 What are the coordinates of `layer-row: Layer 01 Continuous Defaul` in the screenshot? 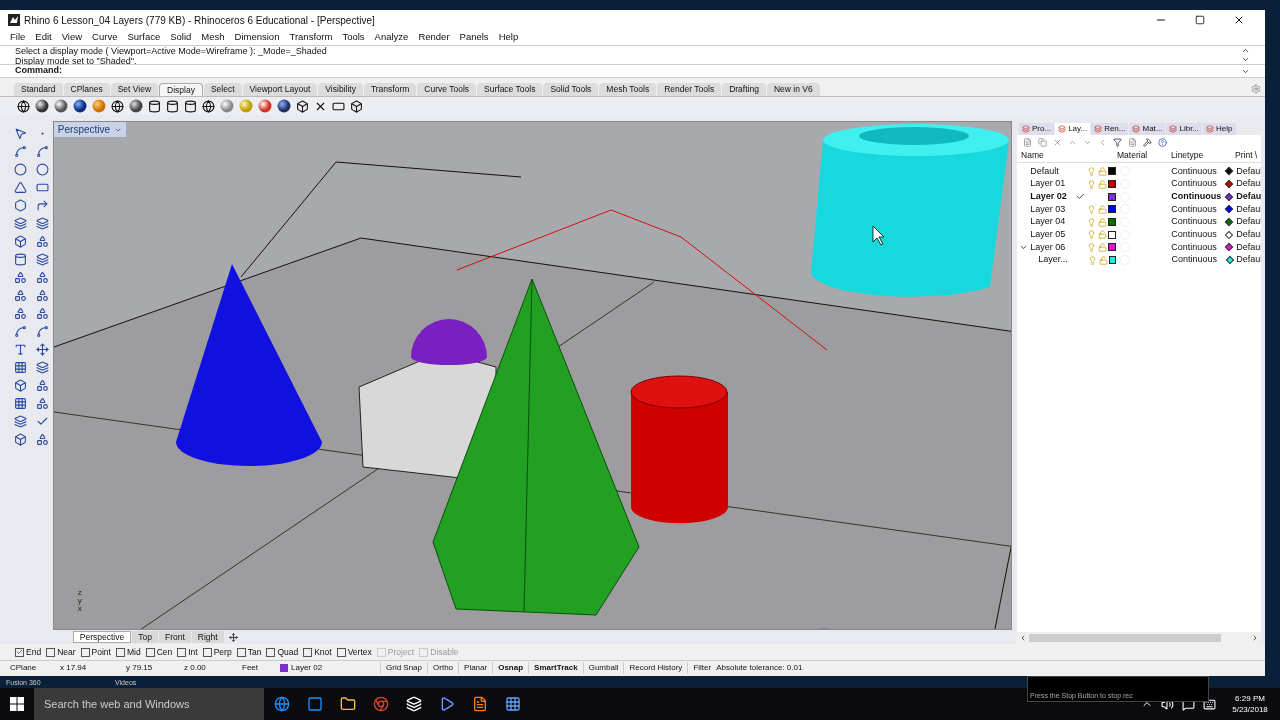 It's located at (1139, 184).